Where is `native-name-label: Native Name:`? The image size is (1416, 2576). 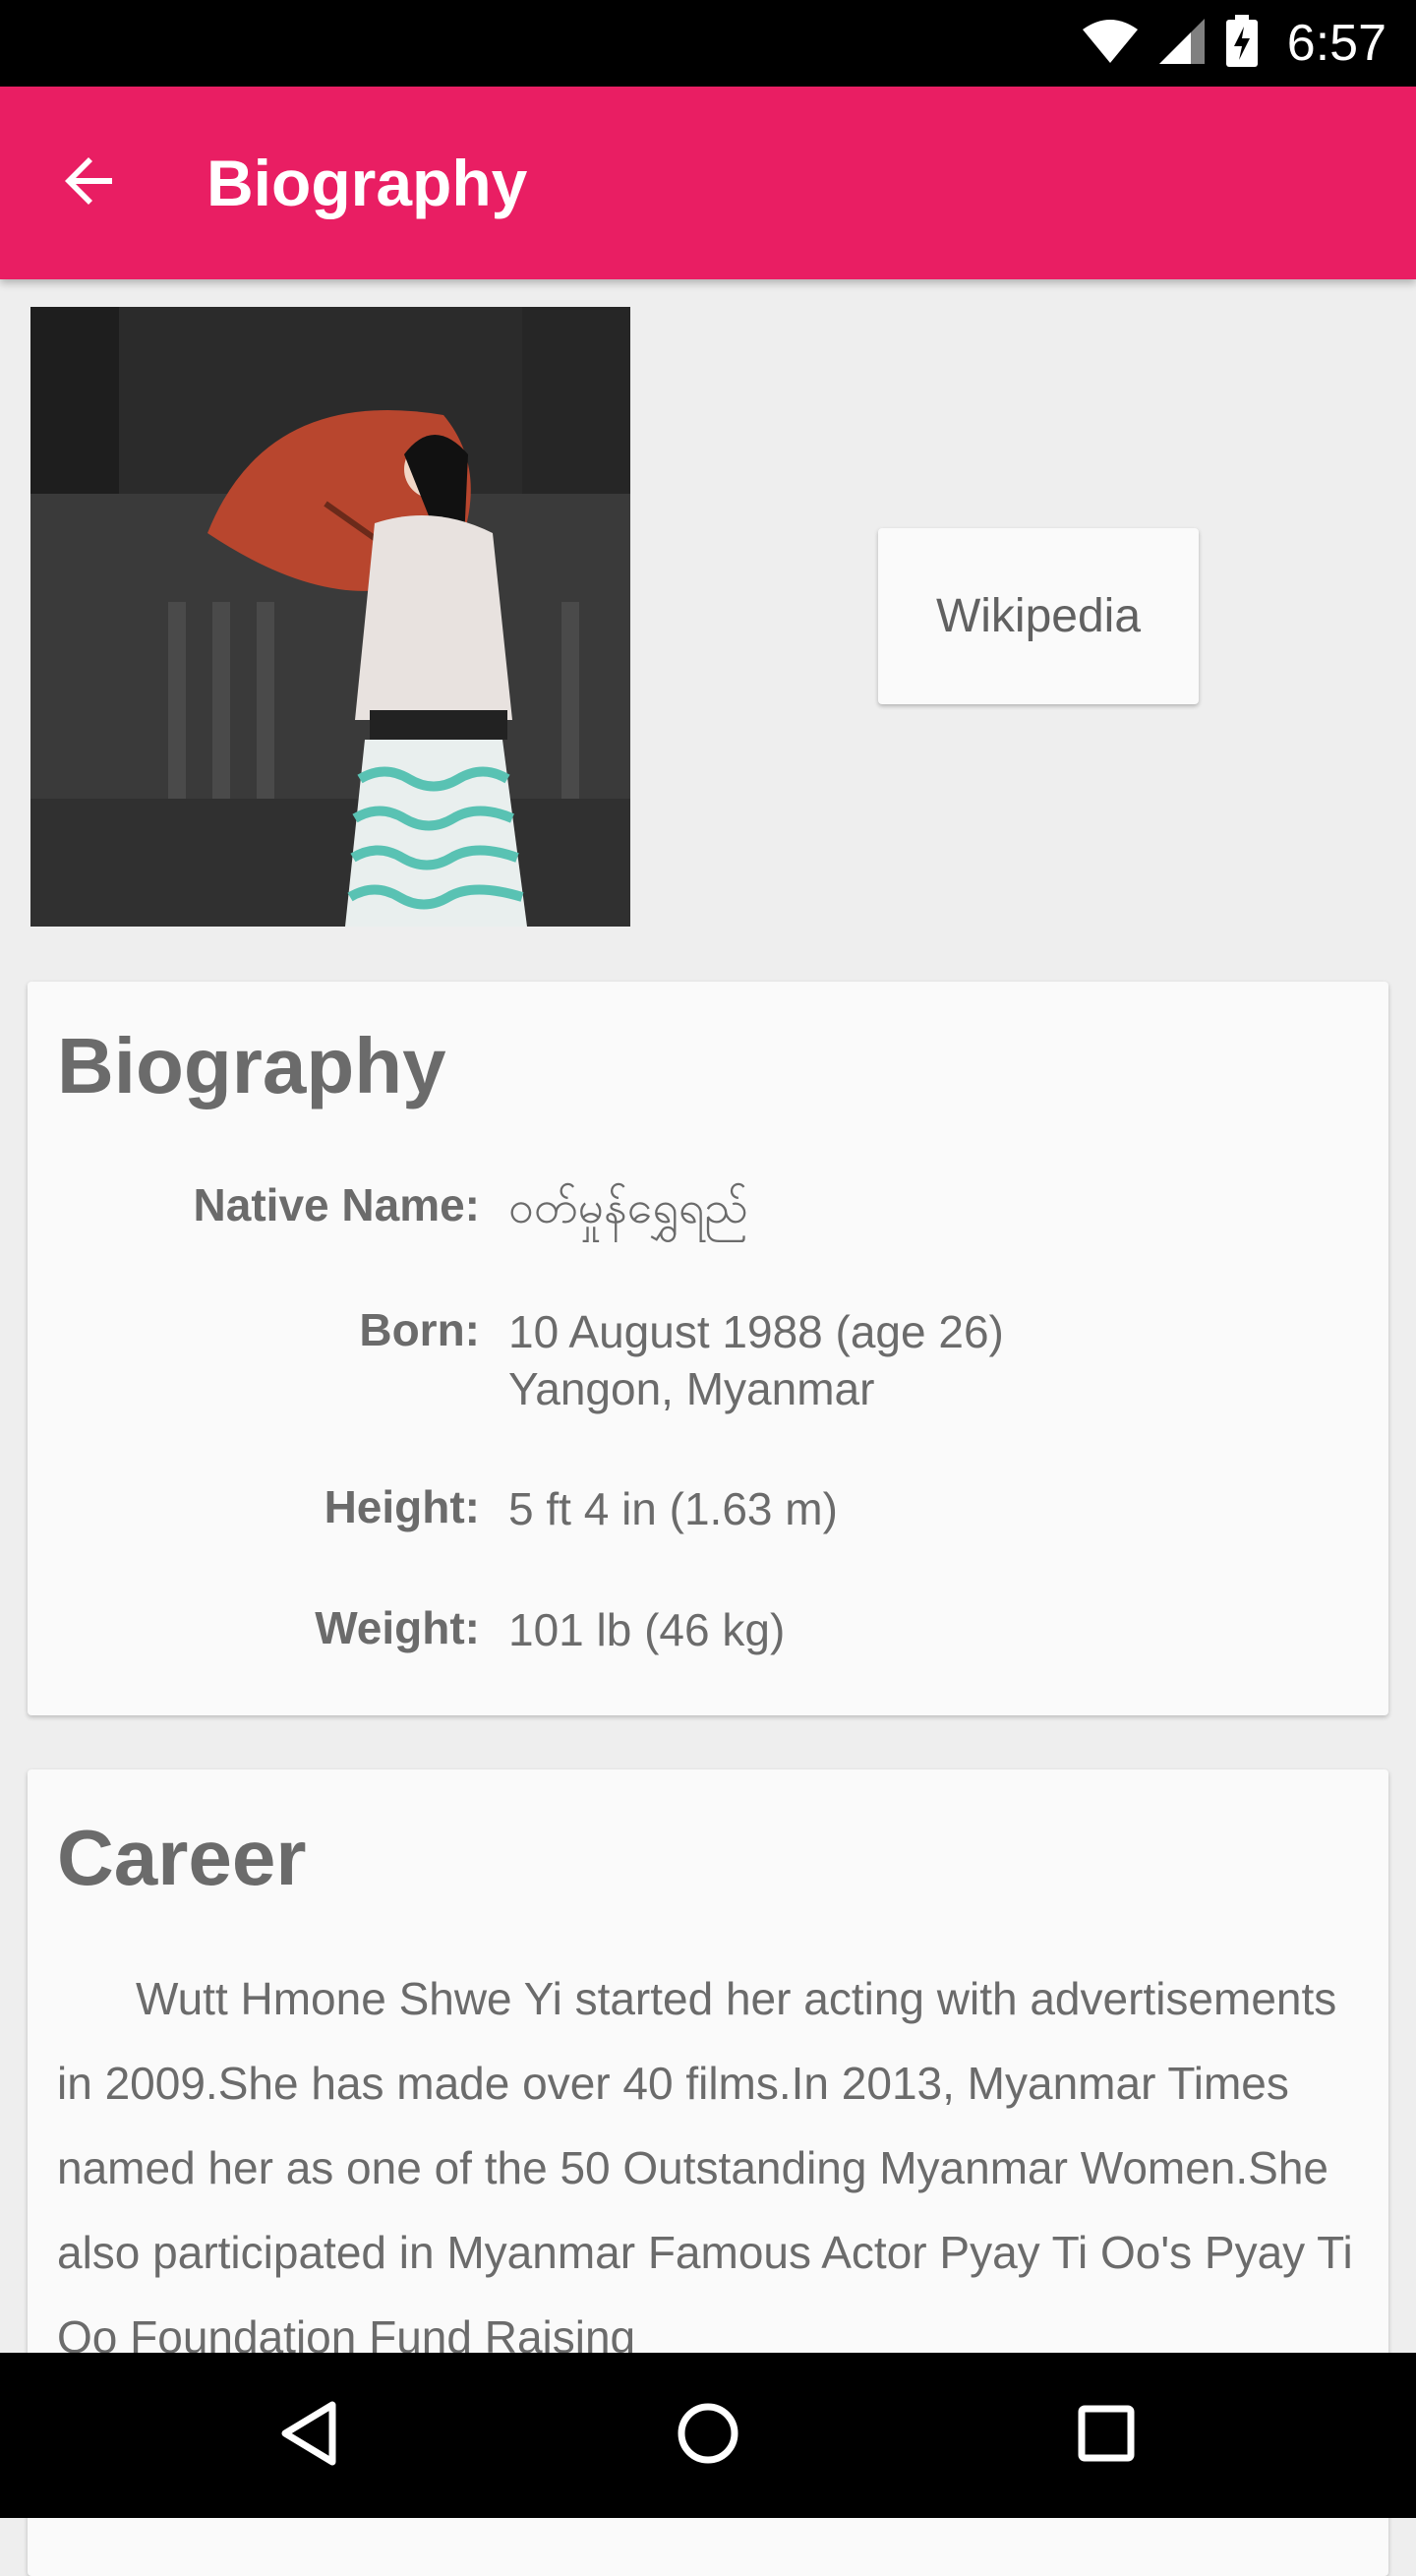 native-name-label: Native Name: is located at coordinates (336, 1205).